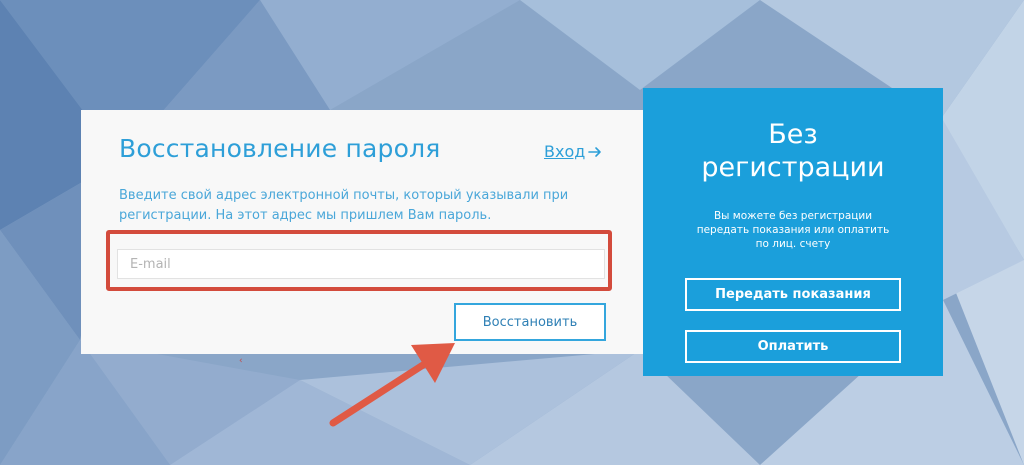  Describe the element at coordinates (793, 151) in the screenshot. I see `guest-title: Без регистрации` at that location.